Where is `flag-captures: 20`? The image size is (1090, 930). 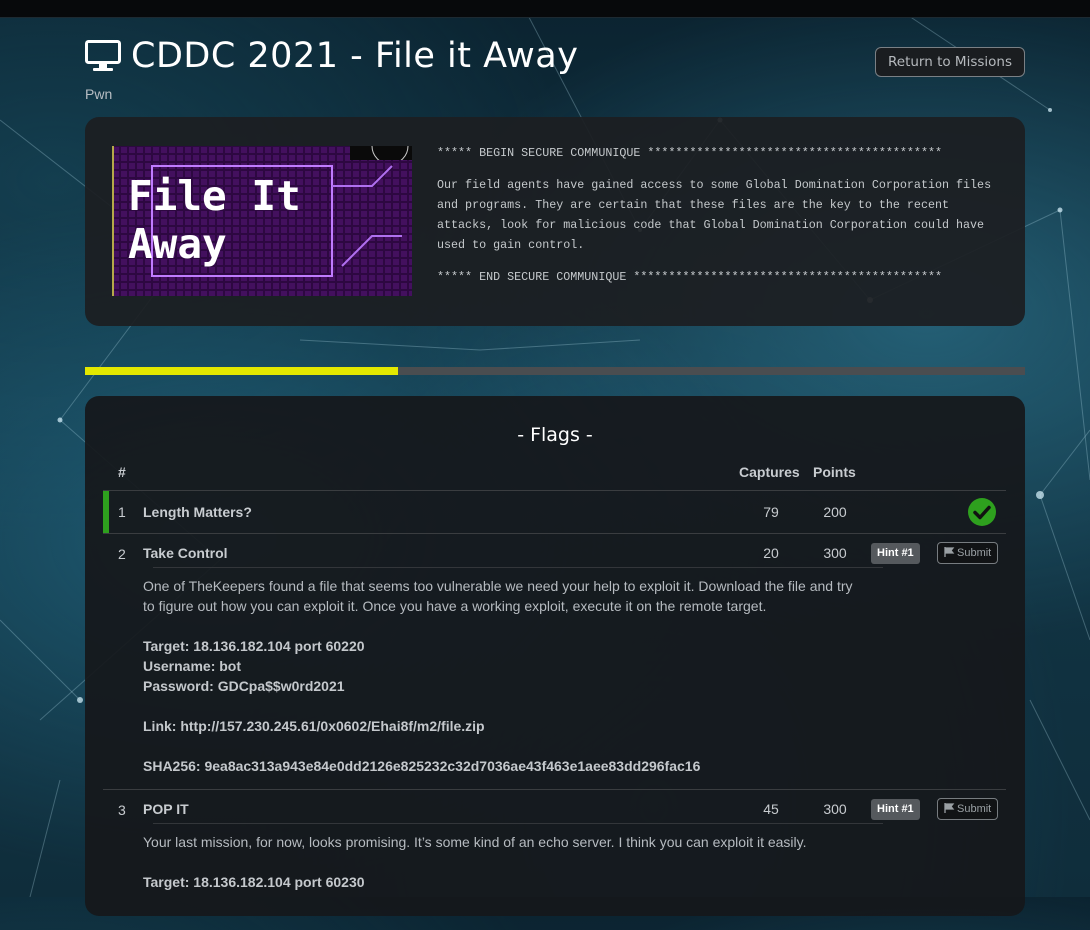 flag-captures: 20 is located at coordinates (771, 553).